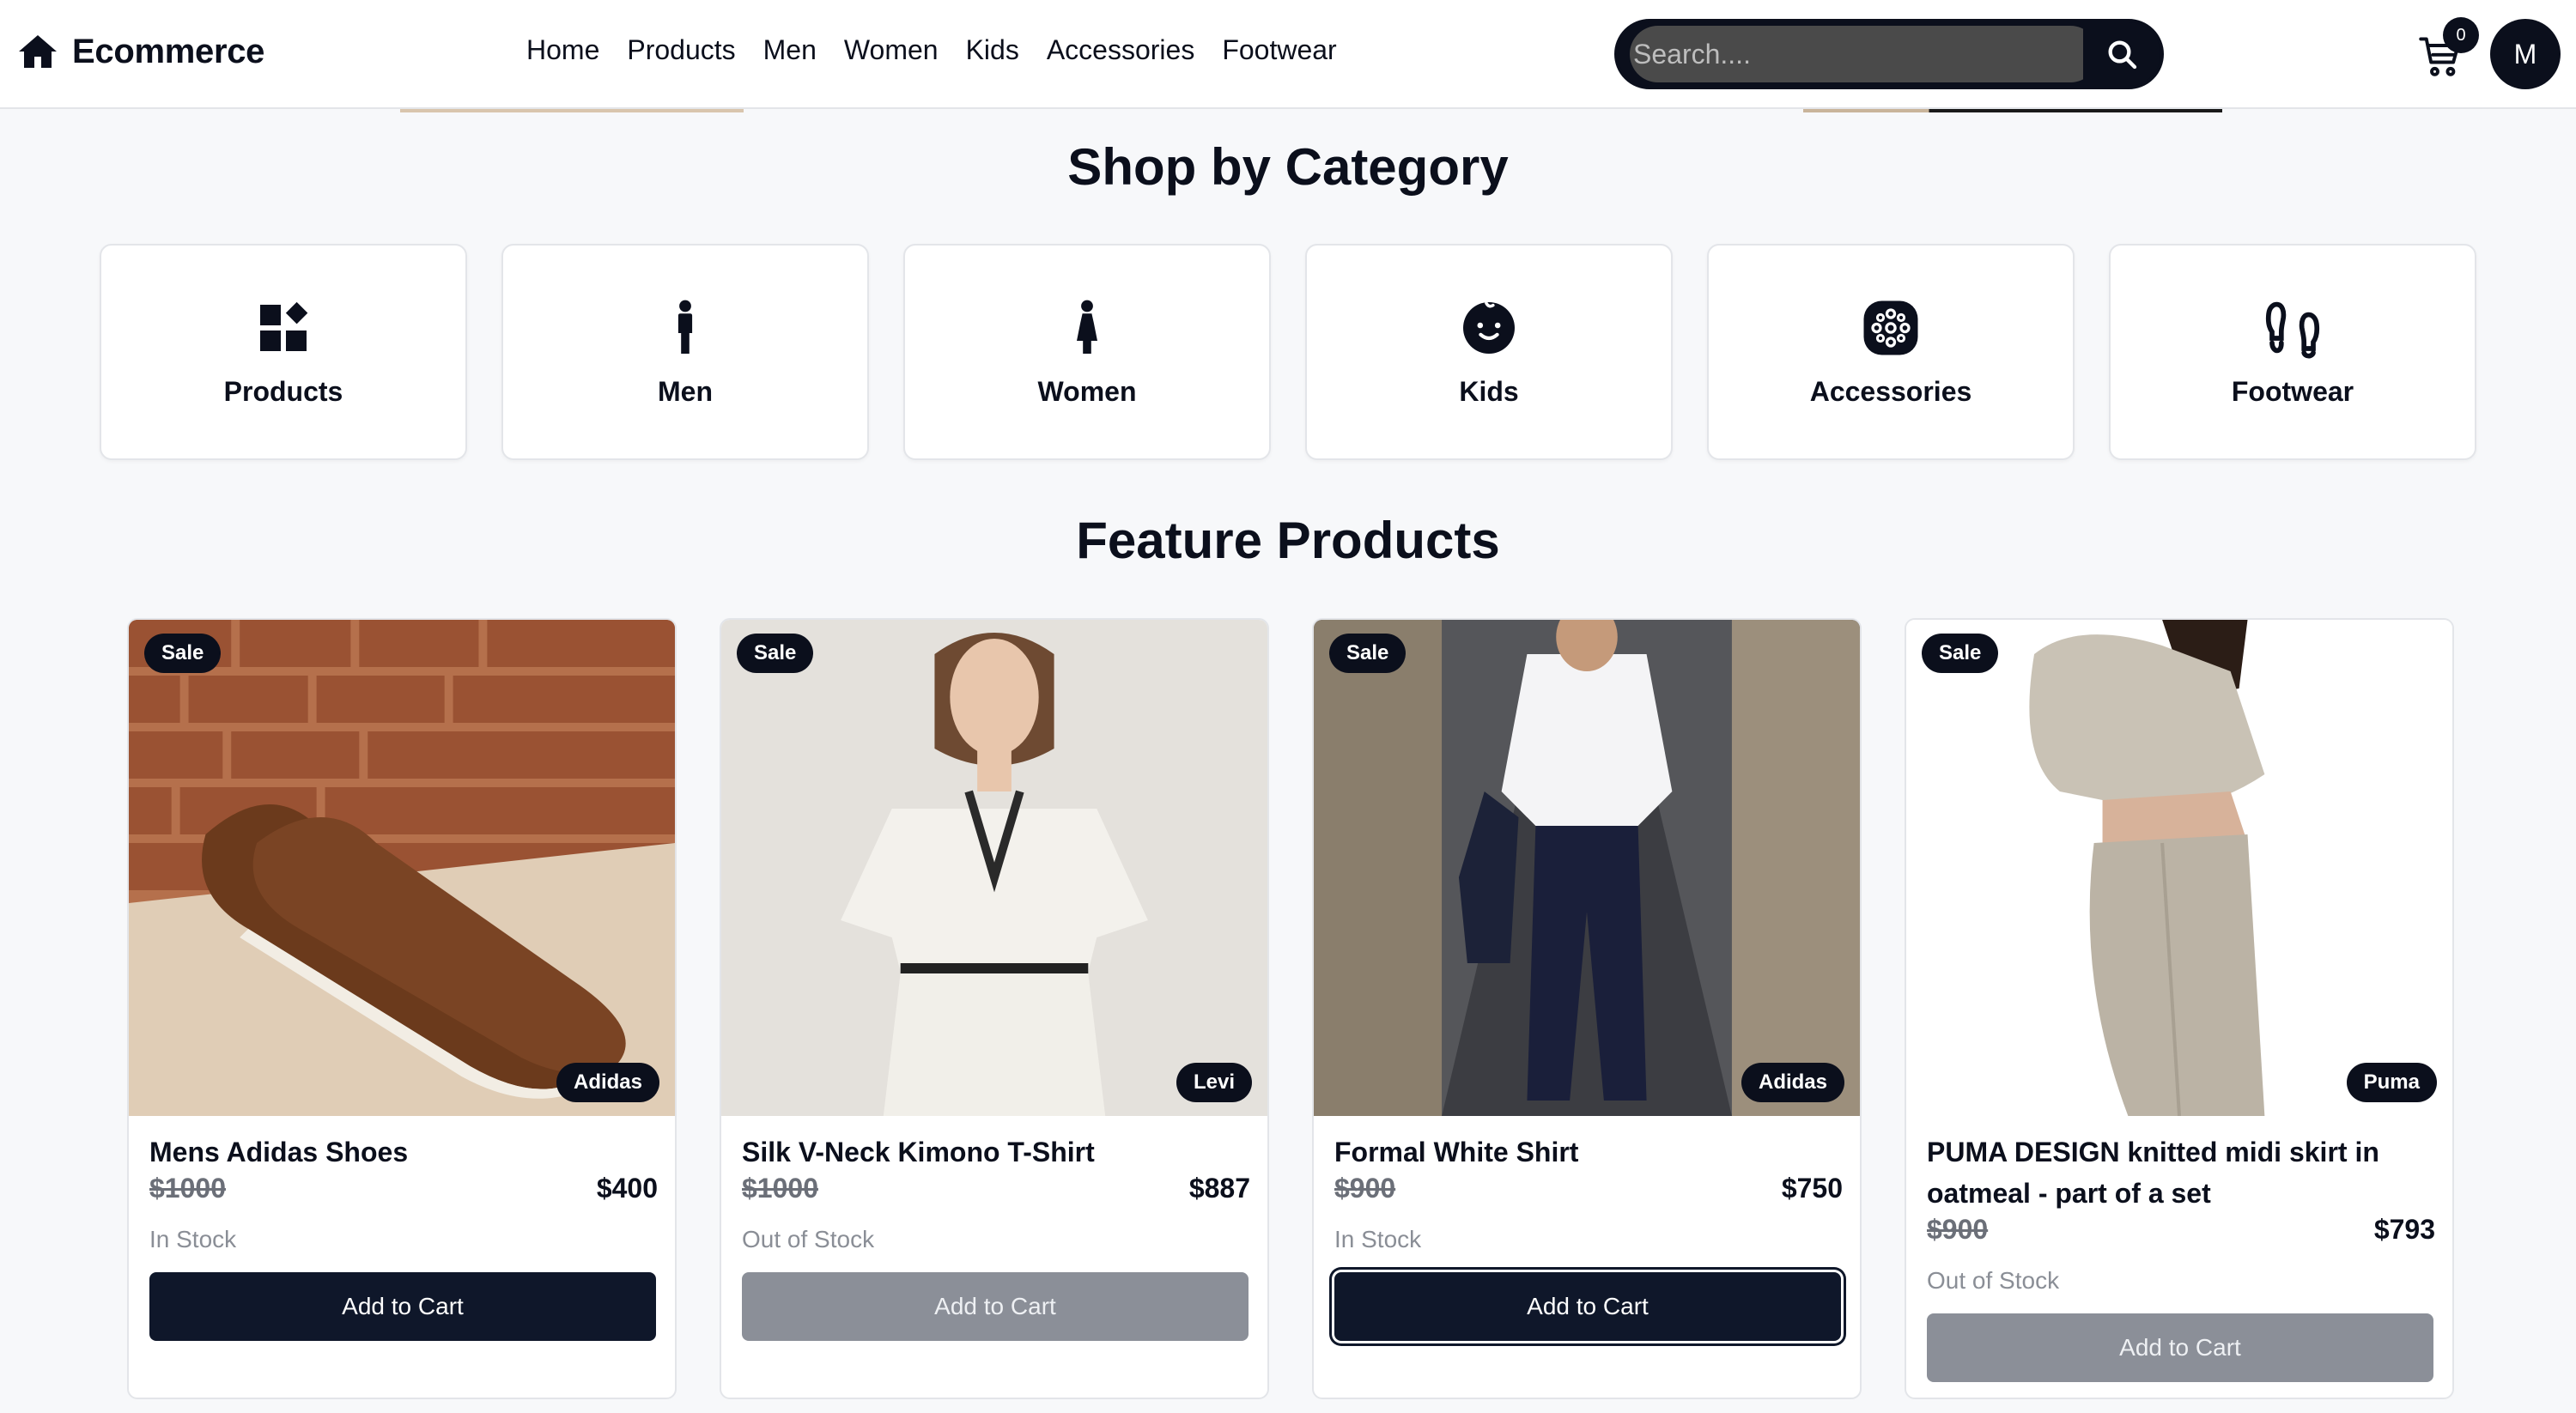 This screenshot has height=1413, width=2576. I want to click on category-card-kids: Kids, so click(1489, 352).